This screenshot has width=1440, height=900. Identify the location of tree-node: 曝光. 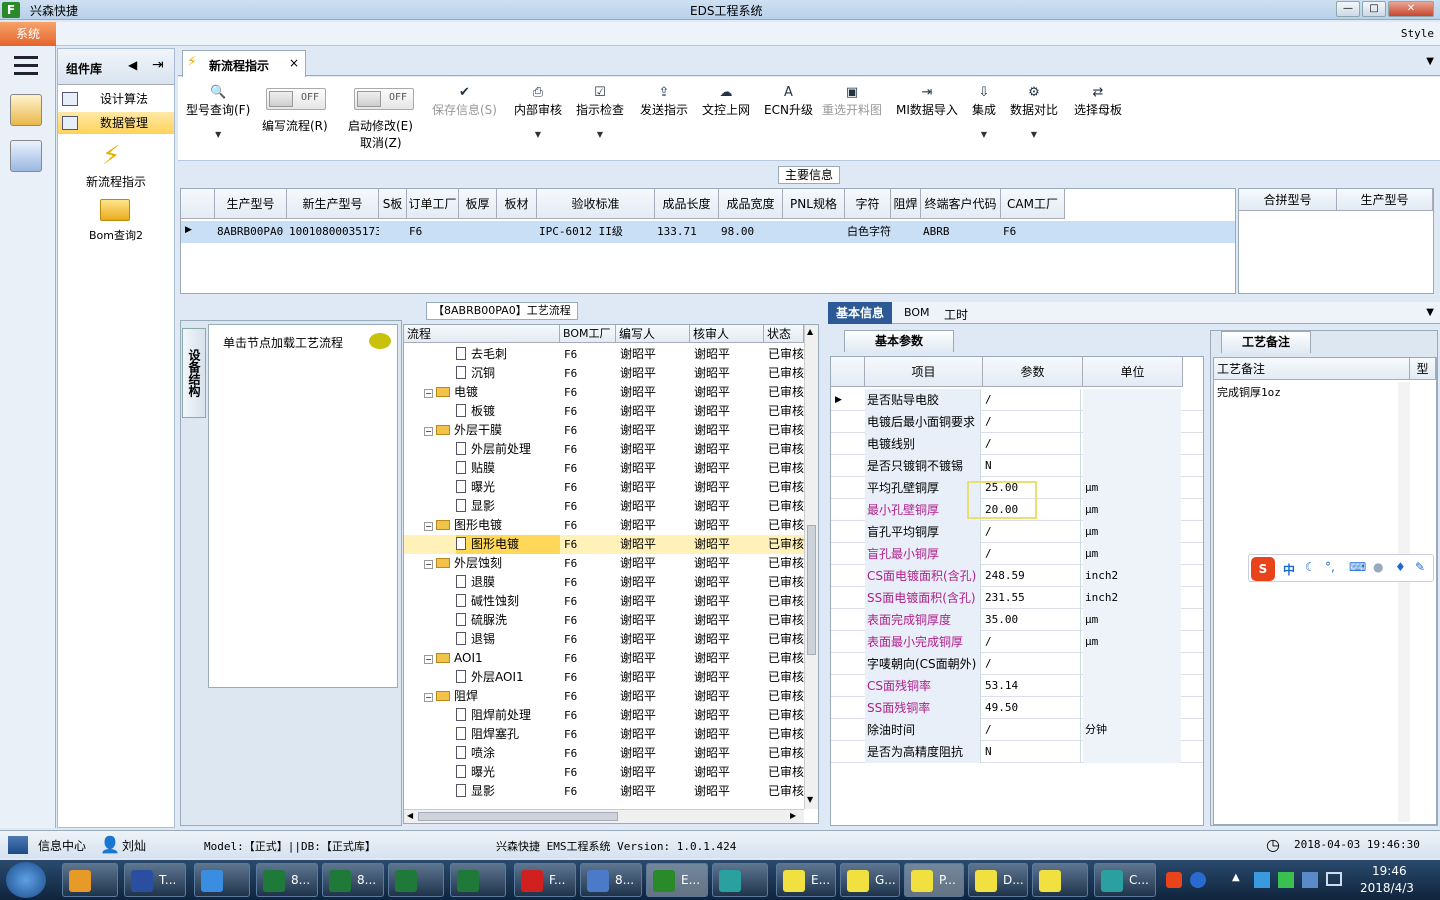
(508, 487).